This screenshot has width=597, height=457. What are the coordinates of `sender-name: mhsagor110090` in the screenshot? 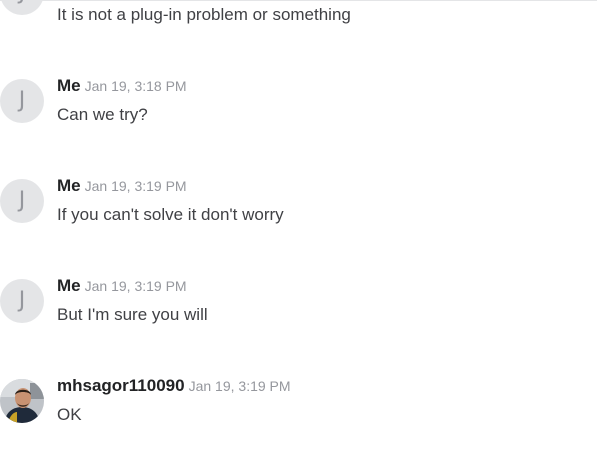 It's located at (121, 385).